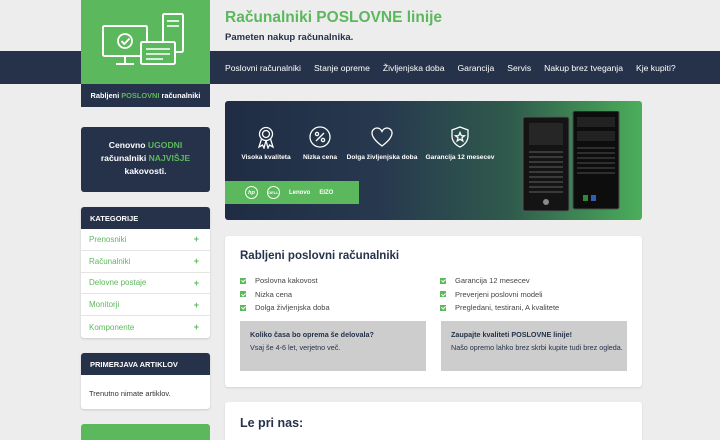 The image size is (720, 440). What do you see at coordinates (342, 68) in the screenshot?
I see `nav-item-stanje-opreme: Stanje opreme` at bounding box center [342, 68].